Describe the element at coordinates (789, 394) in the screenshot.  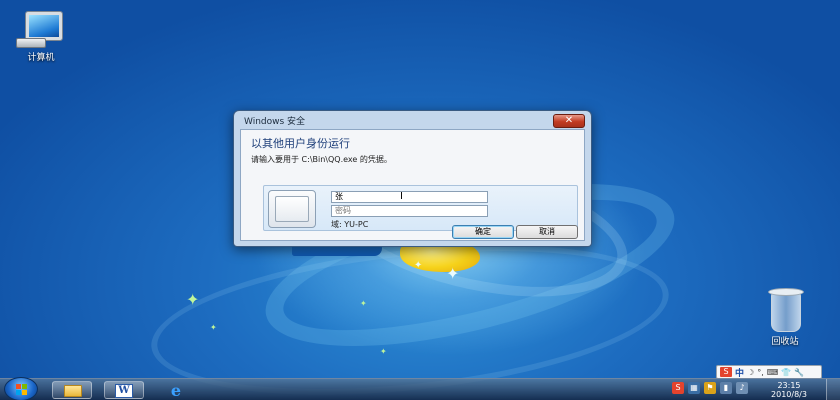
I see `clock-date: 2010/8/3` at that location.